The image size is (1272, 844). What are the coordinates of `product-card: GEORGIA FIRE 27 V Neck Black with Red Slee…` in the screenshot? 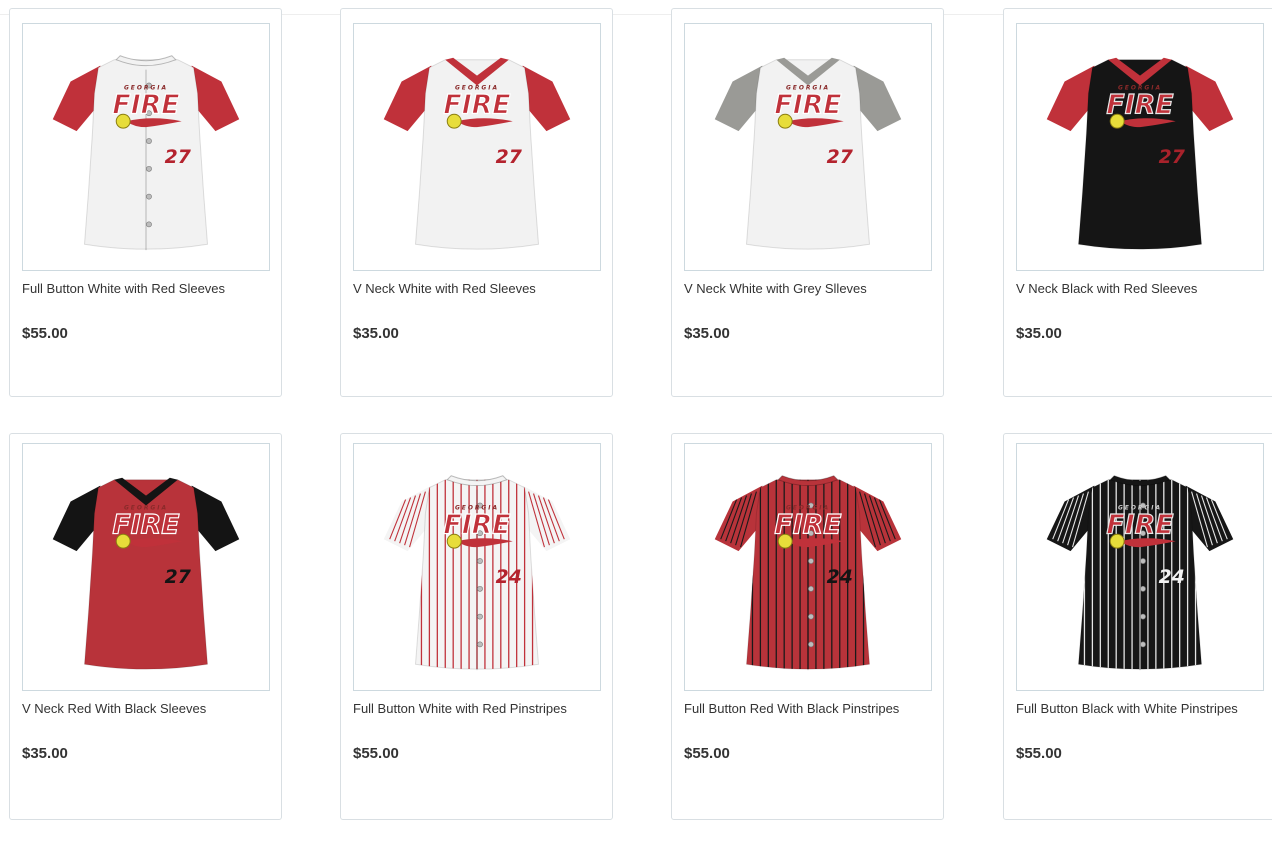 It's located at (1137, 202).